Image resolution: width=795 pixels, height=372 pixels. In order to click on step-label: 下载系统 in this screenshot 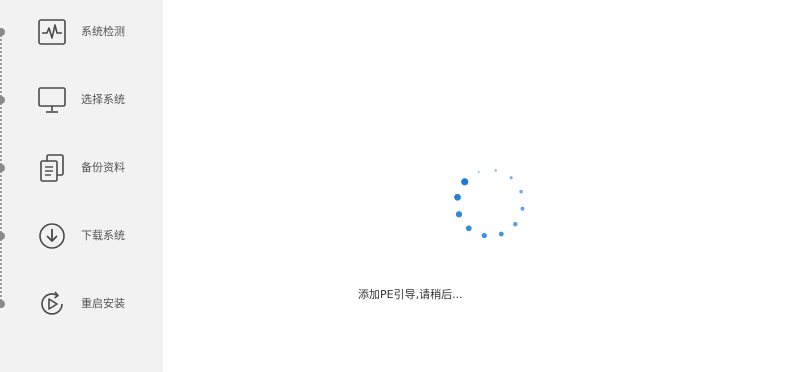, I will do `click(103, 235)`.